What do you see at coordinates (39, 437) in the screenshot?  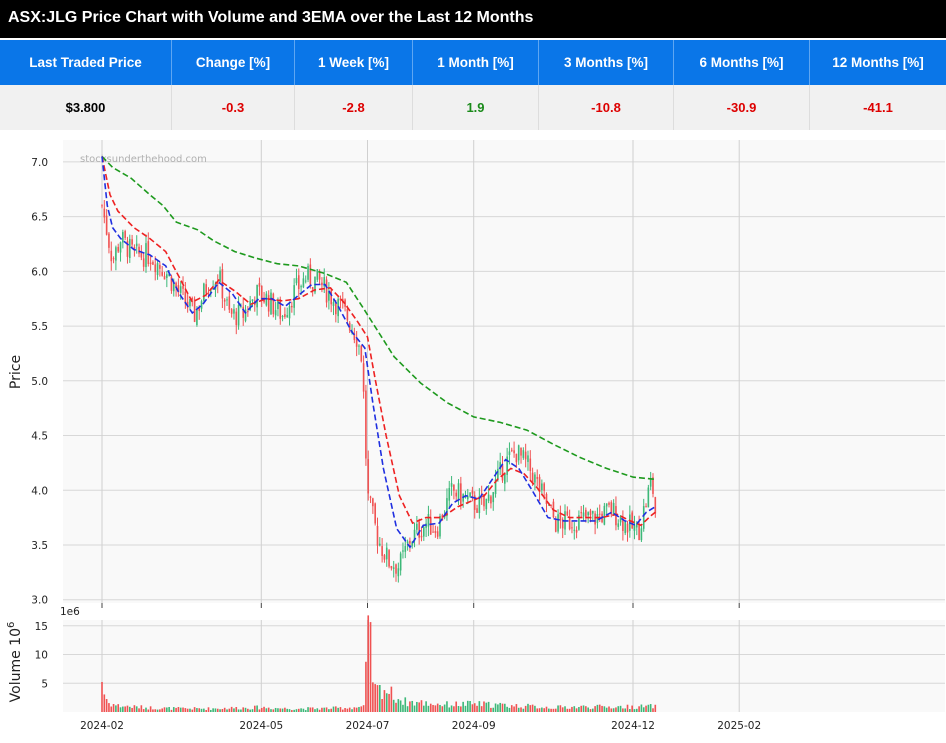 I see `price-tick-label: 4.5` at bounding box center [39, 437].